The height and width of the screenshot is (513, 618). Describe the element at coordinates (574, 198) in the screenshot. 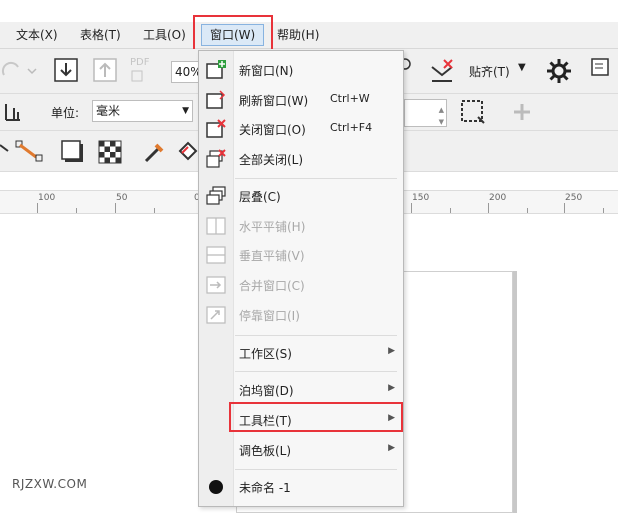

I see `ruler-label: 250` at that location.